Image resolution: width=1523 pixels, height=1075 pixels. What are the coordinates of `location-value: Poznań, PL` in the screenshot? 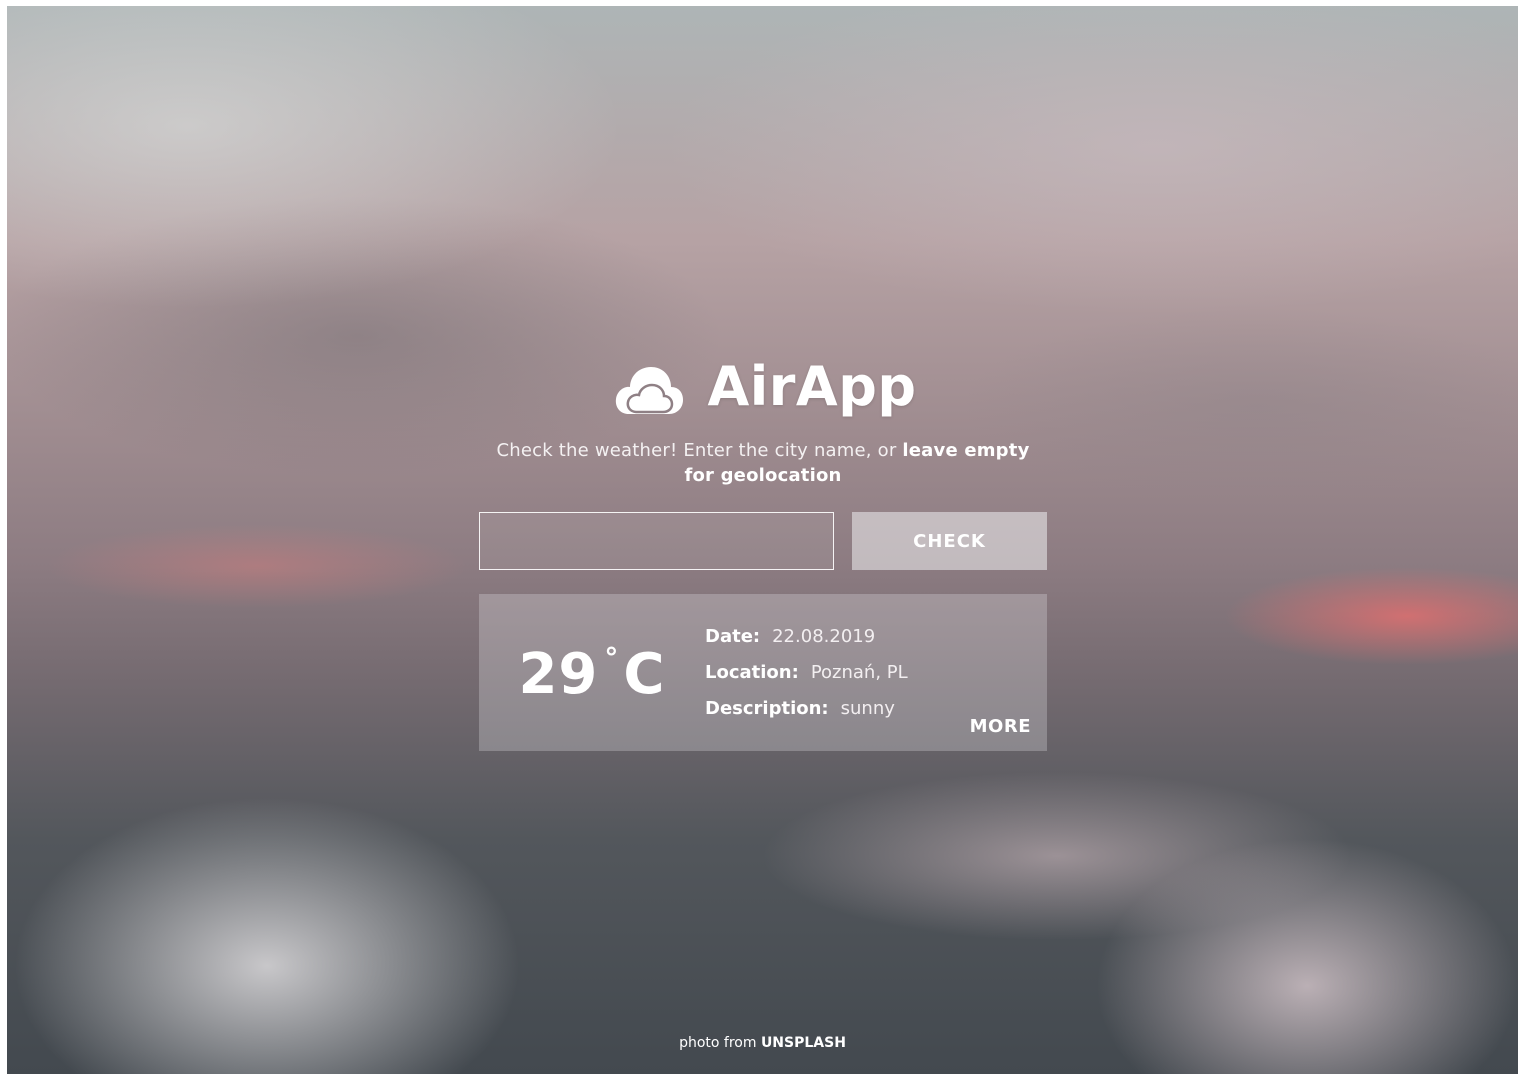 It's located at (859, 672).